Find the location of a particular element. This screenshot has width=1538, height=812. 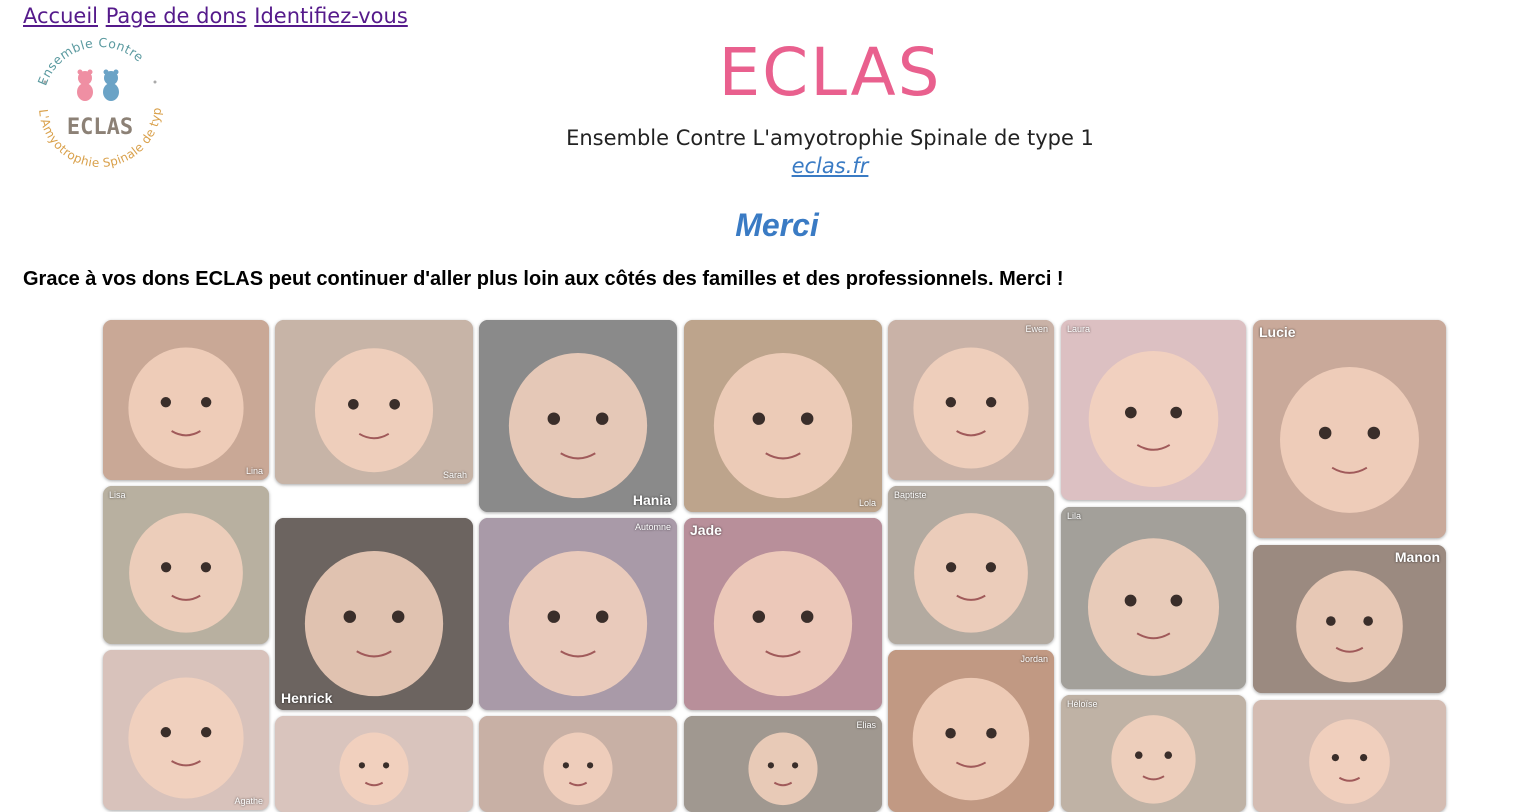

baby-photo: Sarah is located at coordinates (374, 402).